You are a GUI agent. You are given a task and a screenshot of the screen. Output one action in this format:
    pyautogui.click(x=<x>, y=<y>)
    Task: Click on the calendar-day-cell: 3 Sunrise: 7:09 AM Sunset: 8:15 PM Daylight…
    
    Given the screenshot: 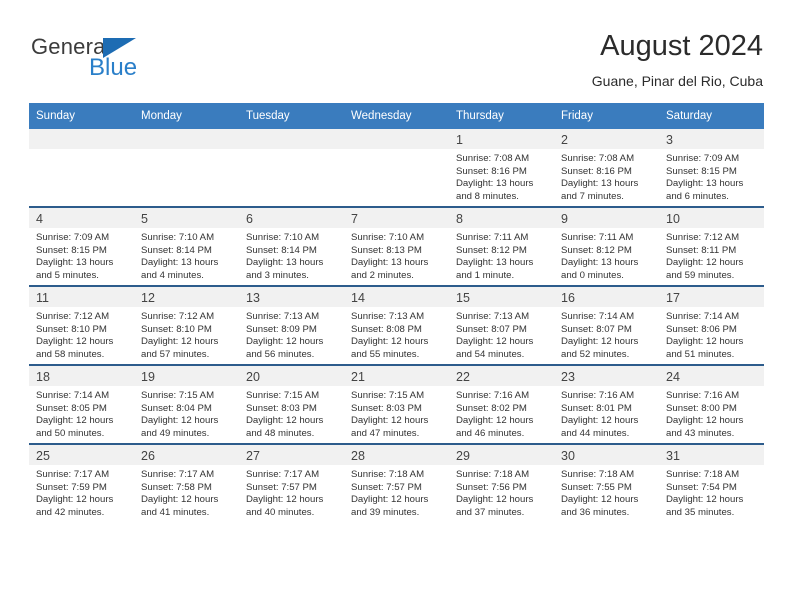 What is the action you would take?
    pyautogui.click(x=711, y=168)
    